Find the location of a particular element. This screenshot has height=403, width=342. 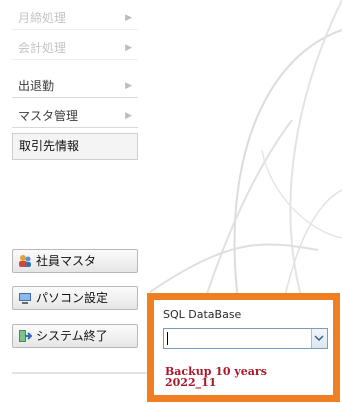

database-label: SQL DataBase is located at coordinates (202, 314).